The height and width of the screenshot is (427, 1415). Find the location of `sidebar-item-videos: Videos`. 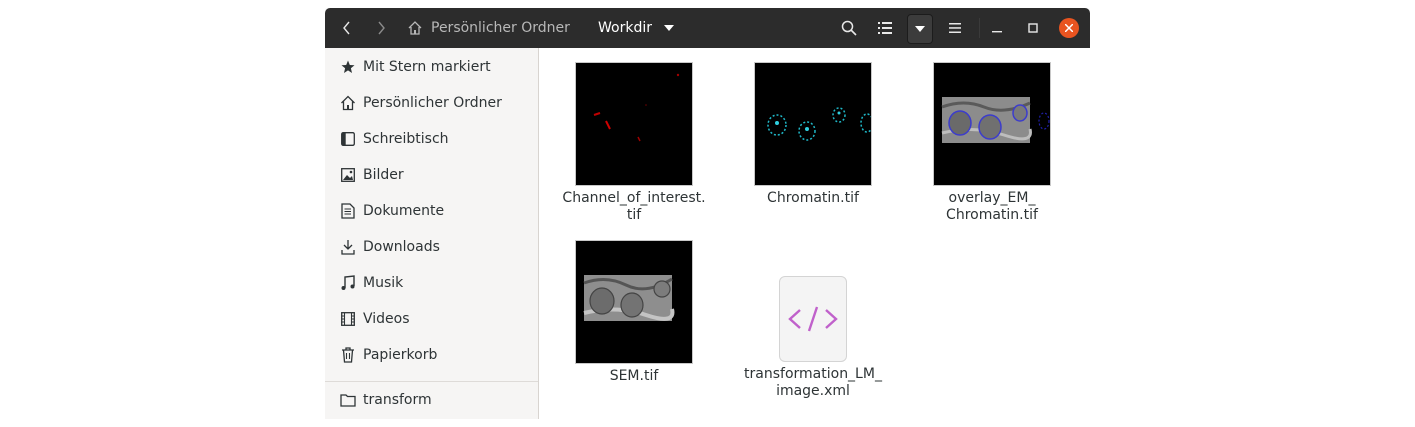

sidebar-item-videos: Videos is located at coordinates (431, 319).